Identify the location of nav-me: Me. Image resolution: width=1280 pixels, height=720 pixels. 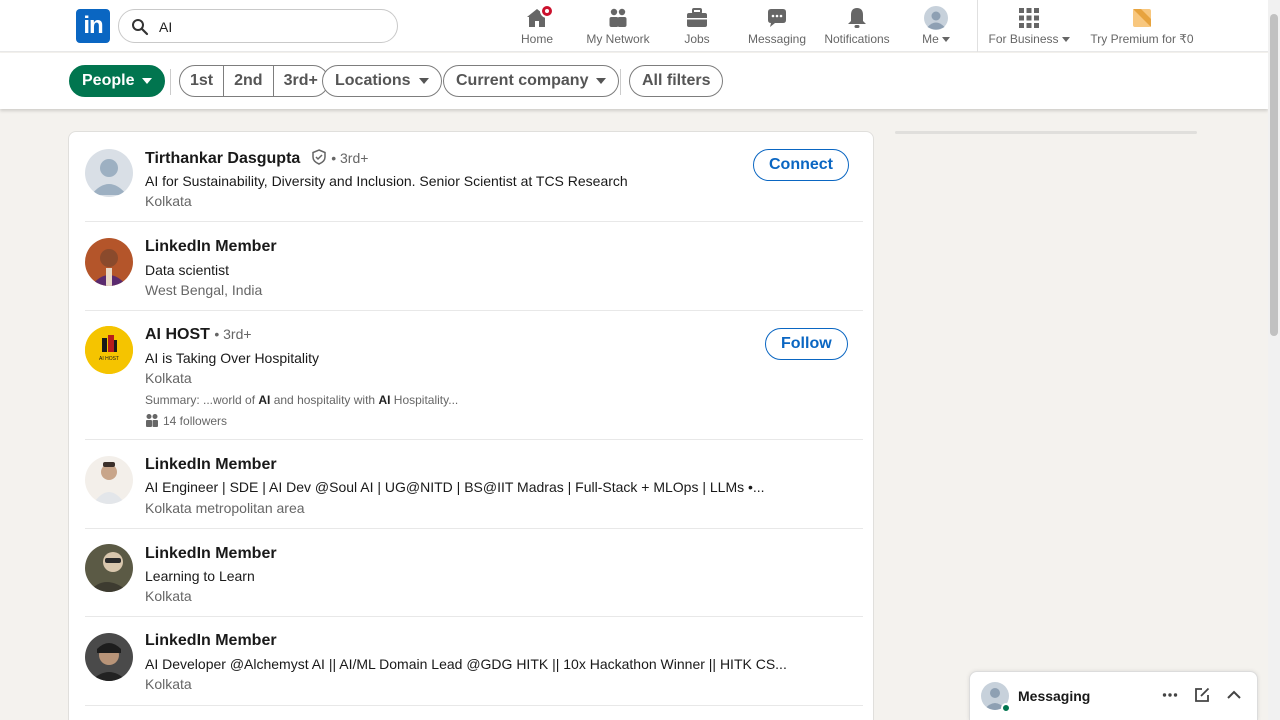
(936, 26).